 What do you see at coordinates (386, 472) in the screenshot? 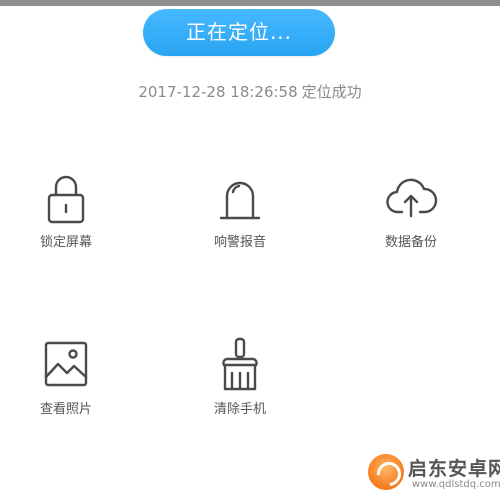
I see `watermark-logo-icon` at bounding box center [386, 472].